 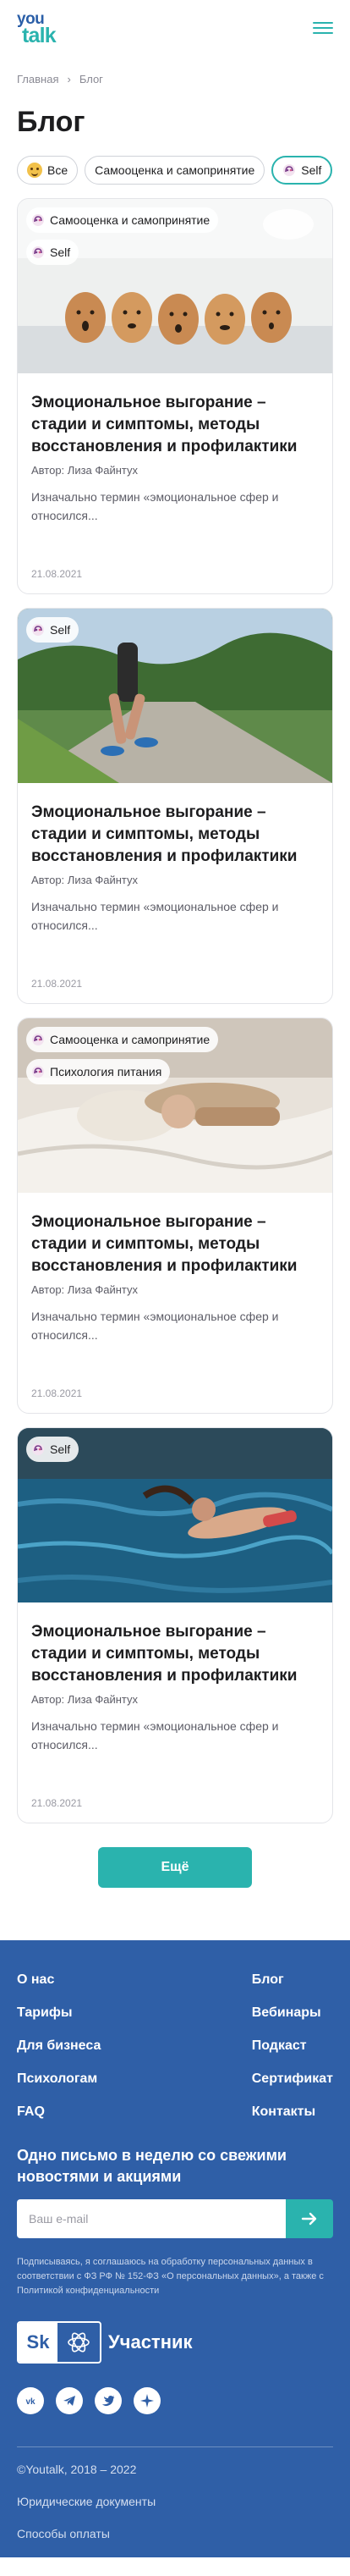 What do you see at coordinates (175, 1515) in the screenshot?
I see `card-image-water: Self` at bounding box center [175, 1515].